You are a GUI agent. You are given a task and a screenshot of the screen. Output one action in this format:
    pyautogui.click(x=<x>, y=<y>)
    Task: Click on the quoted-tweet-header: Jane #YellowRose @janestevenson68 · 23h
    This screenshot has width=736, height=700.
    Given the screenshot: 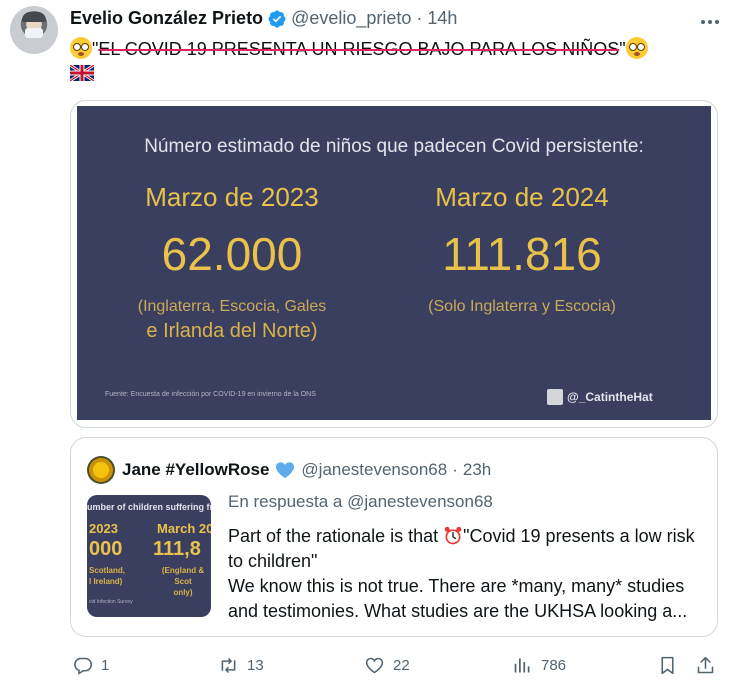 What is the action you would take?
    pyautogui.click(x=289, y=470)
    